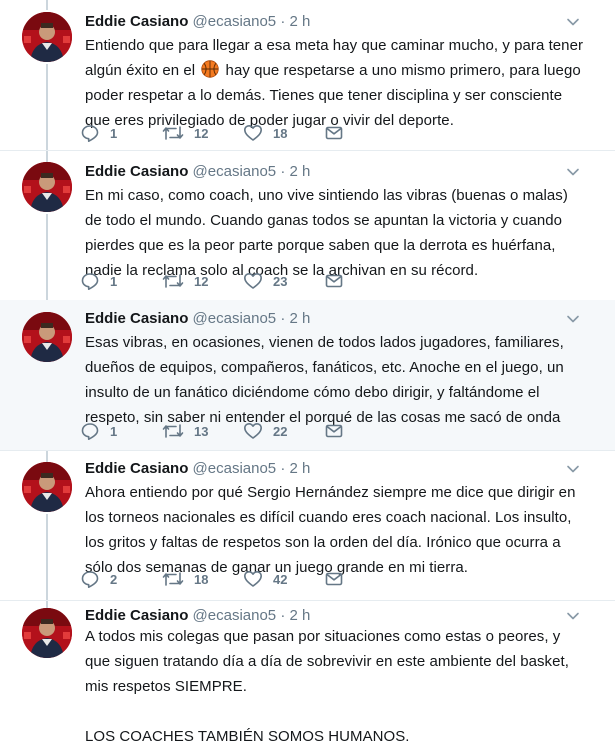 The image size is (615, 749). I want to click on retweet-count: 13, so click(201, 431).